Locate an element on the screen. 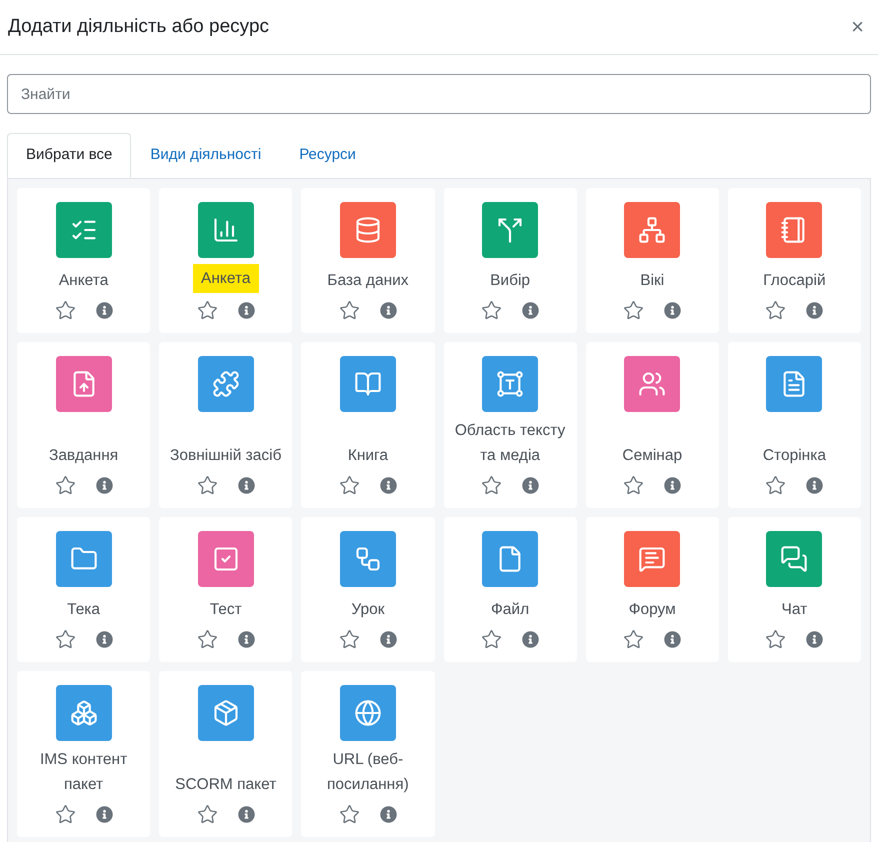  activity-label: Вибір is located at coordinates (510, 281).